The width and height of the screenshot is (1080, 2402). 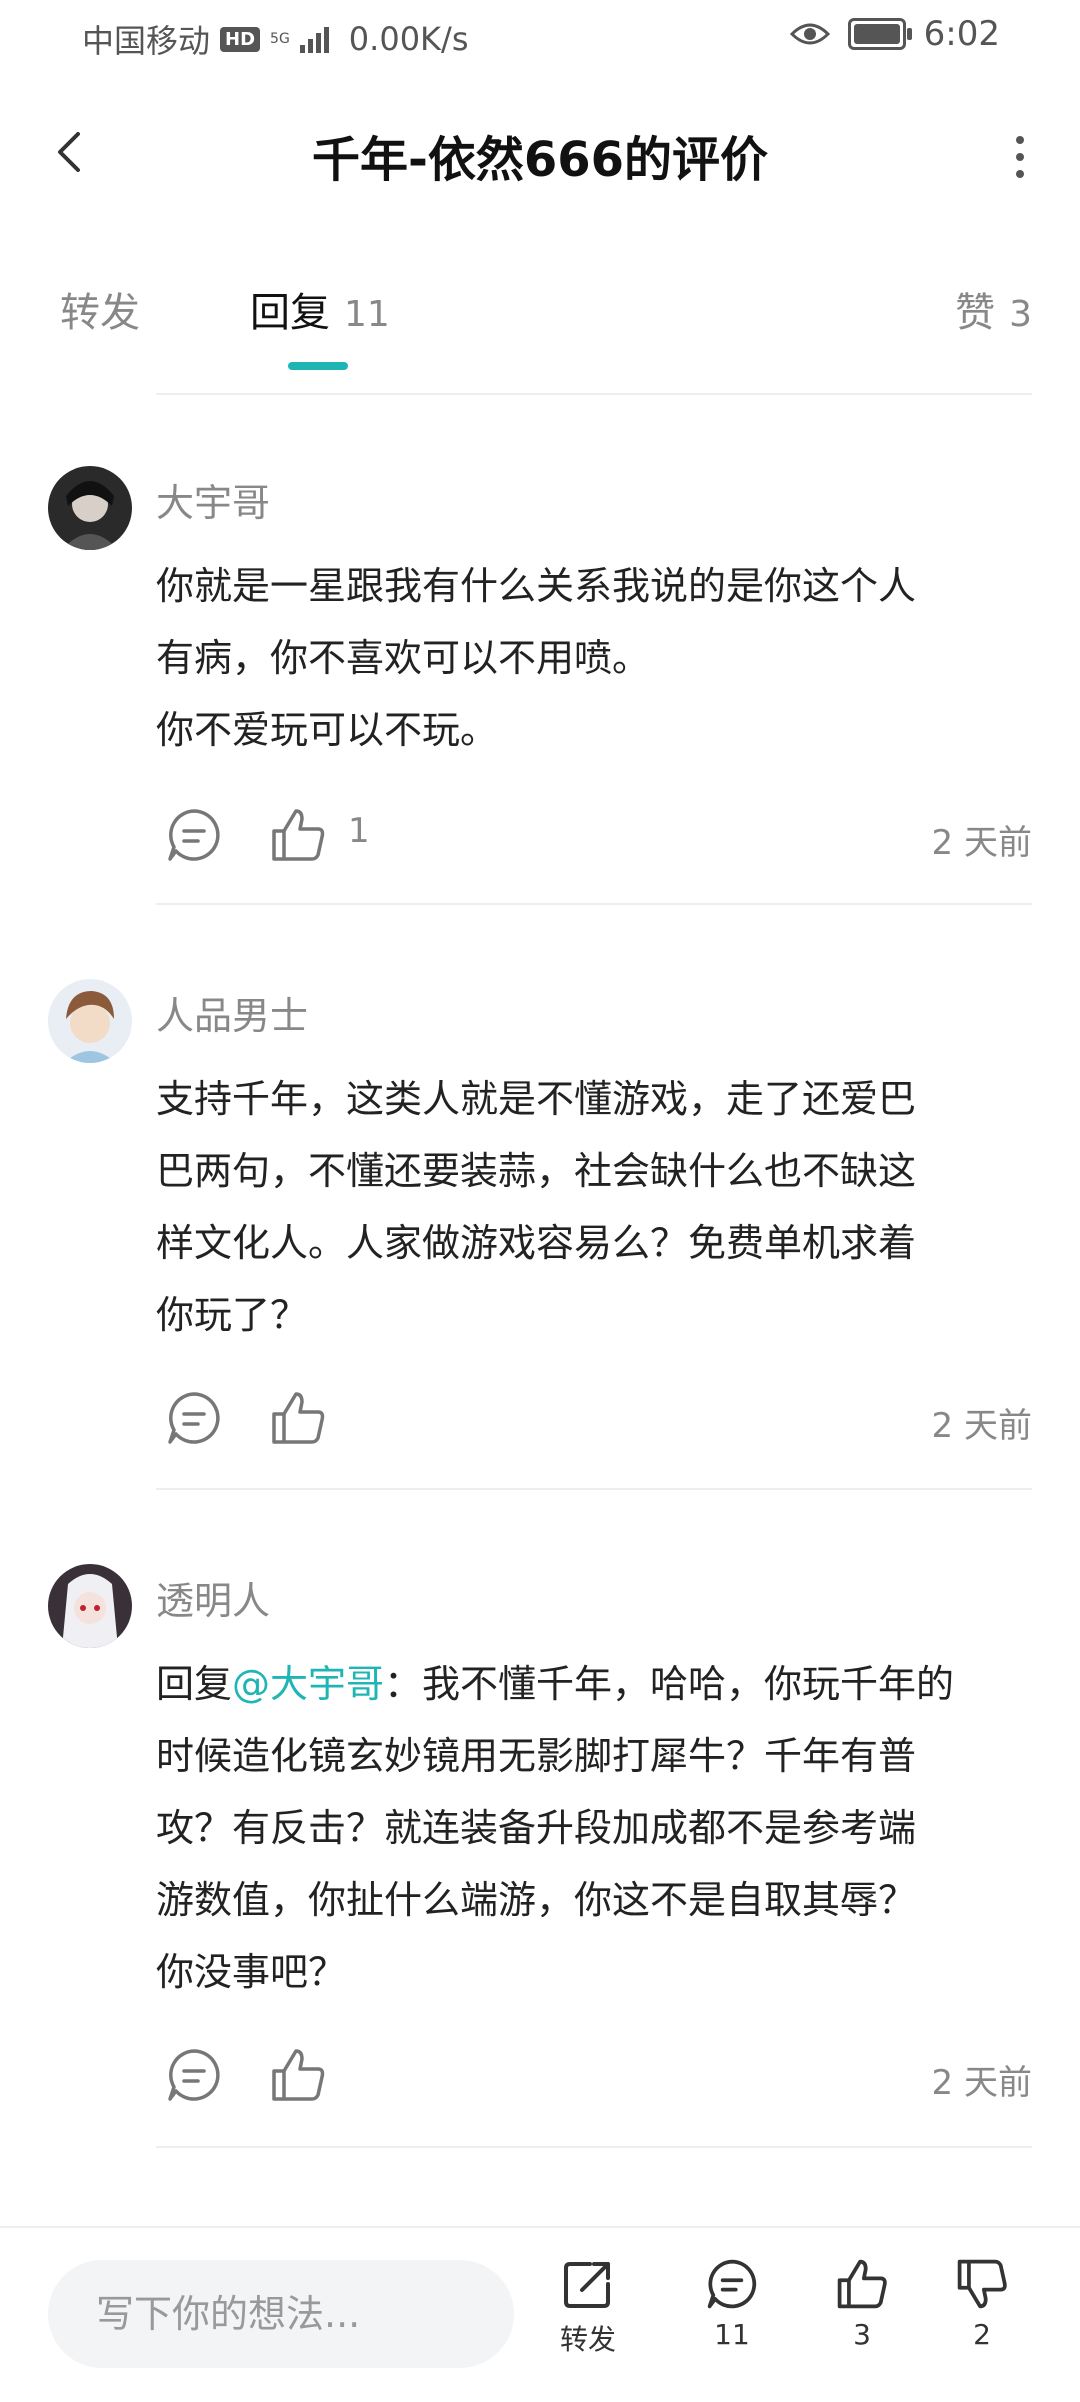 What do you see at coordinates (403, 658) in the screenshot?
I see `comment-line: 有病，你不喜欢可以不用喷。` at bounding box center [403, 658].